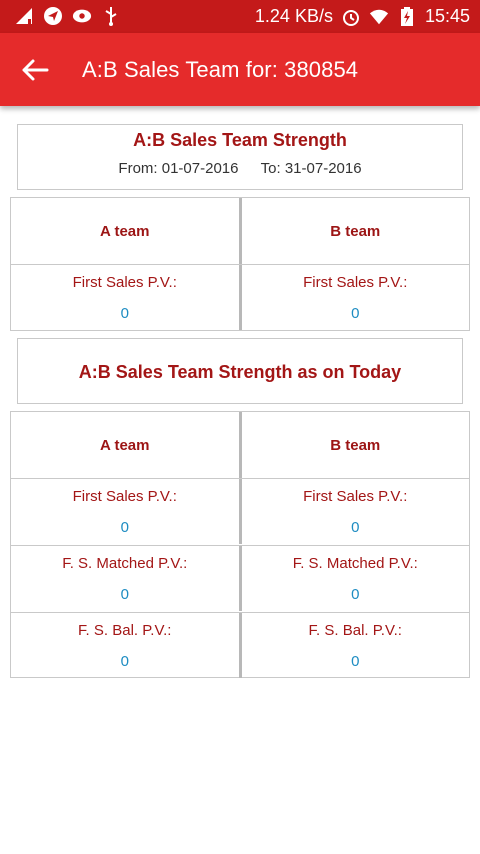  Describe the element at coordinates (407, 16) in the screenshot. I see `battery-icon` at that location.